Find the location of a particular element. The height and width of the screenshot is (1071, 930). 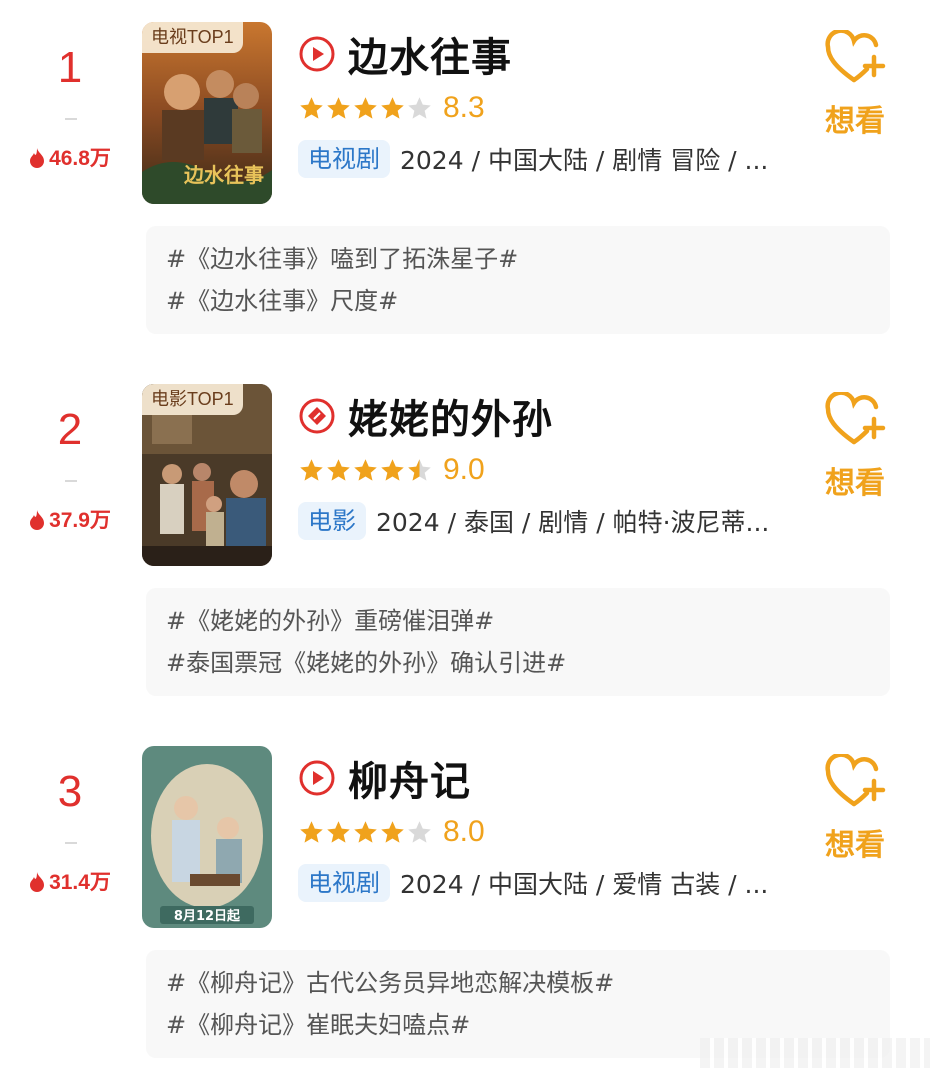

title-row: 边水往事 is located at coordinates (405, 54).